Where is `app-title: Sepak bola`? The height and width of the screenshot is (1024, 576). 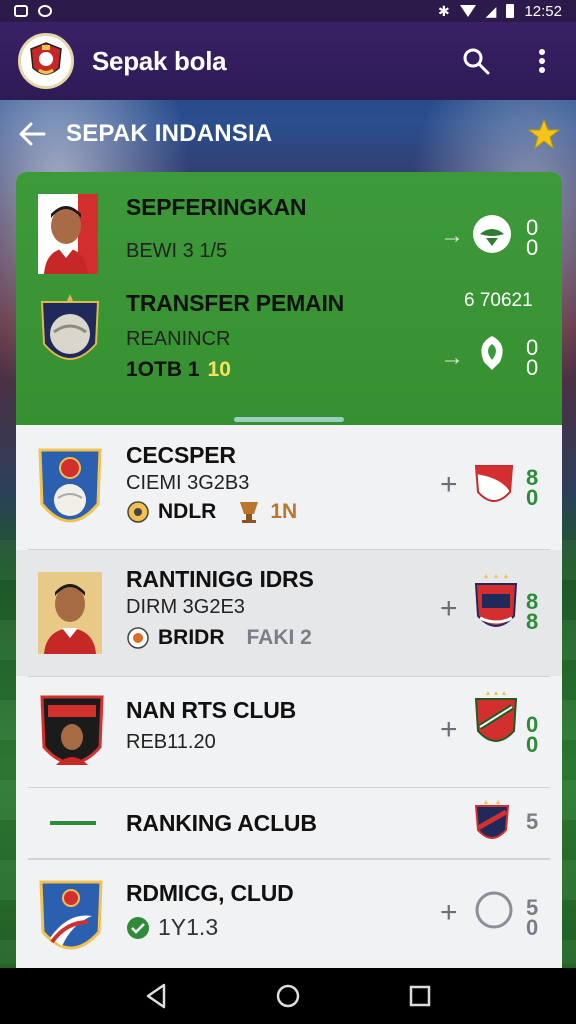
app-title: Sepak bola is located at coordinates (159, 60).